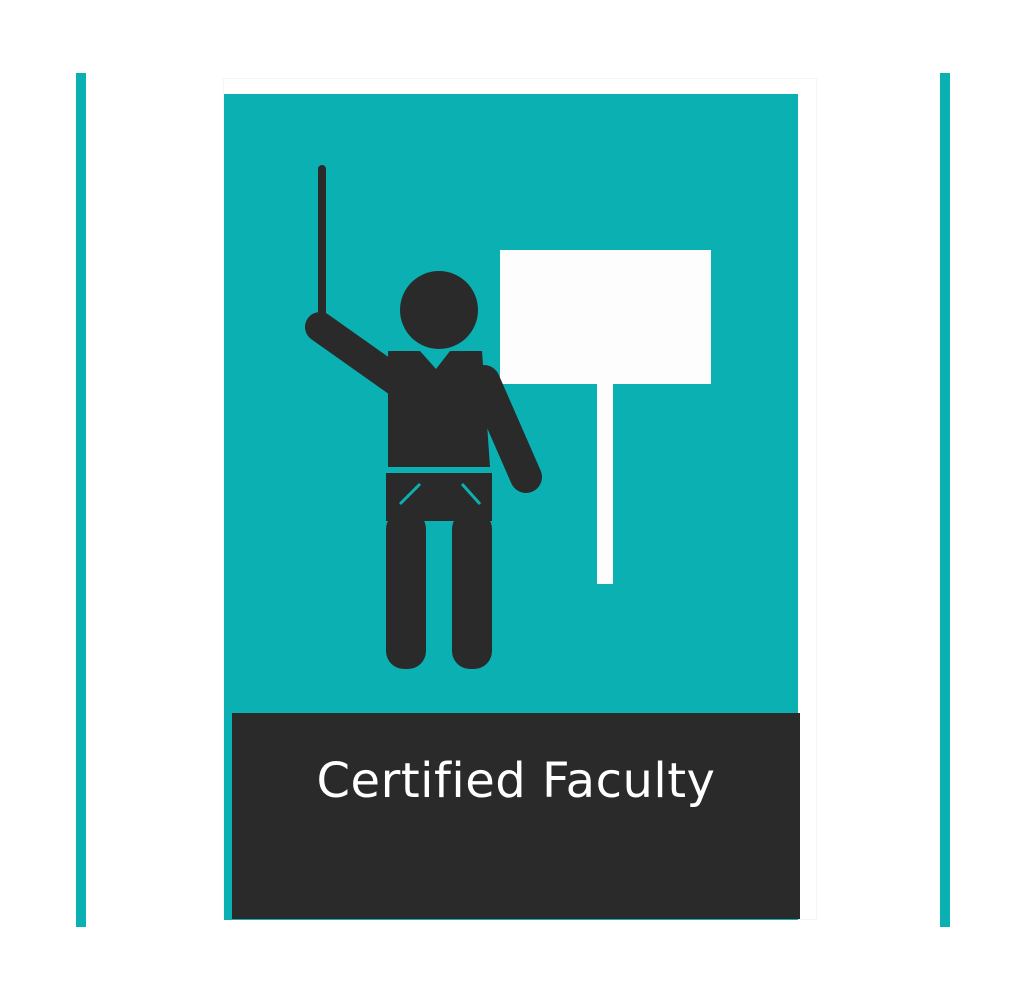  I want to click on board-icon, so click(605, 317).